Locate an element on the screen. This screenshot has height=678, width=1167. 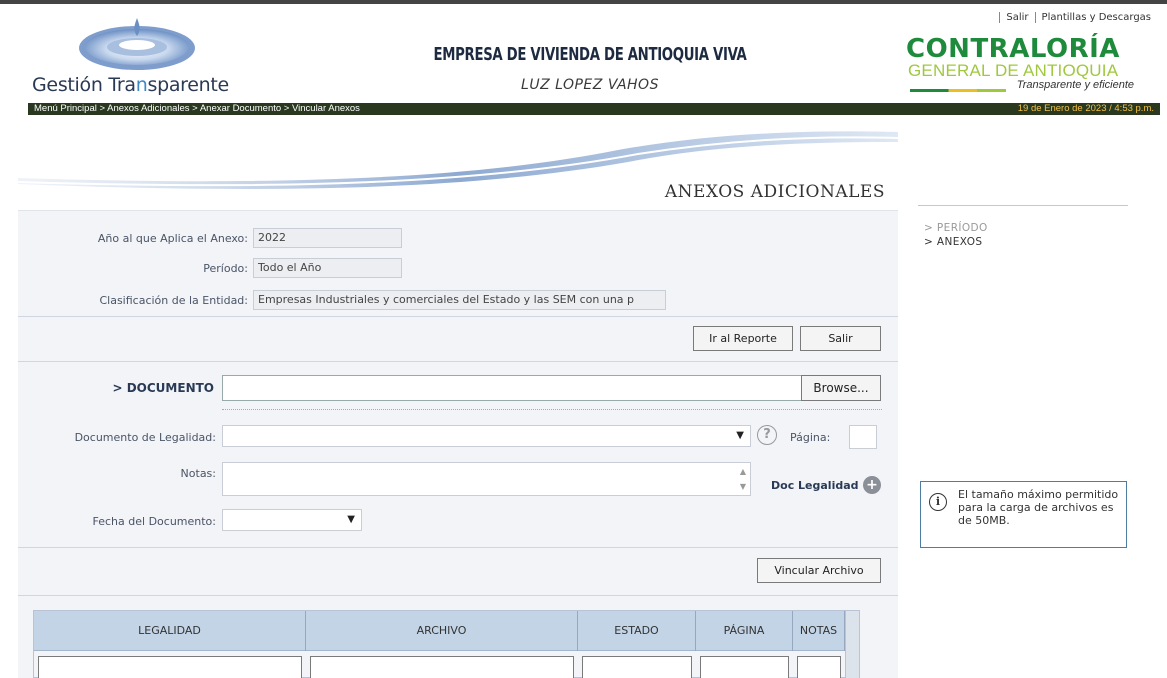
page-label: Página: is located at coordinates (810, 437).